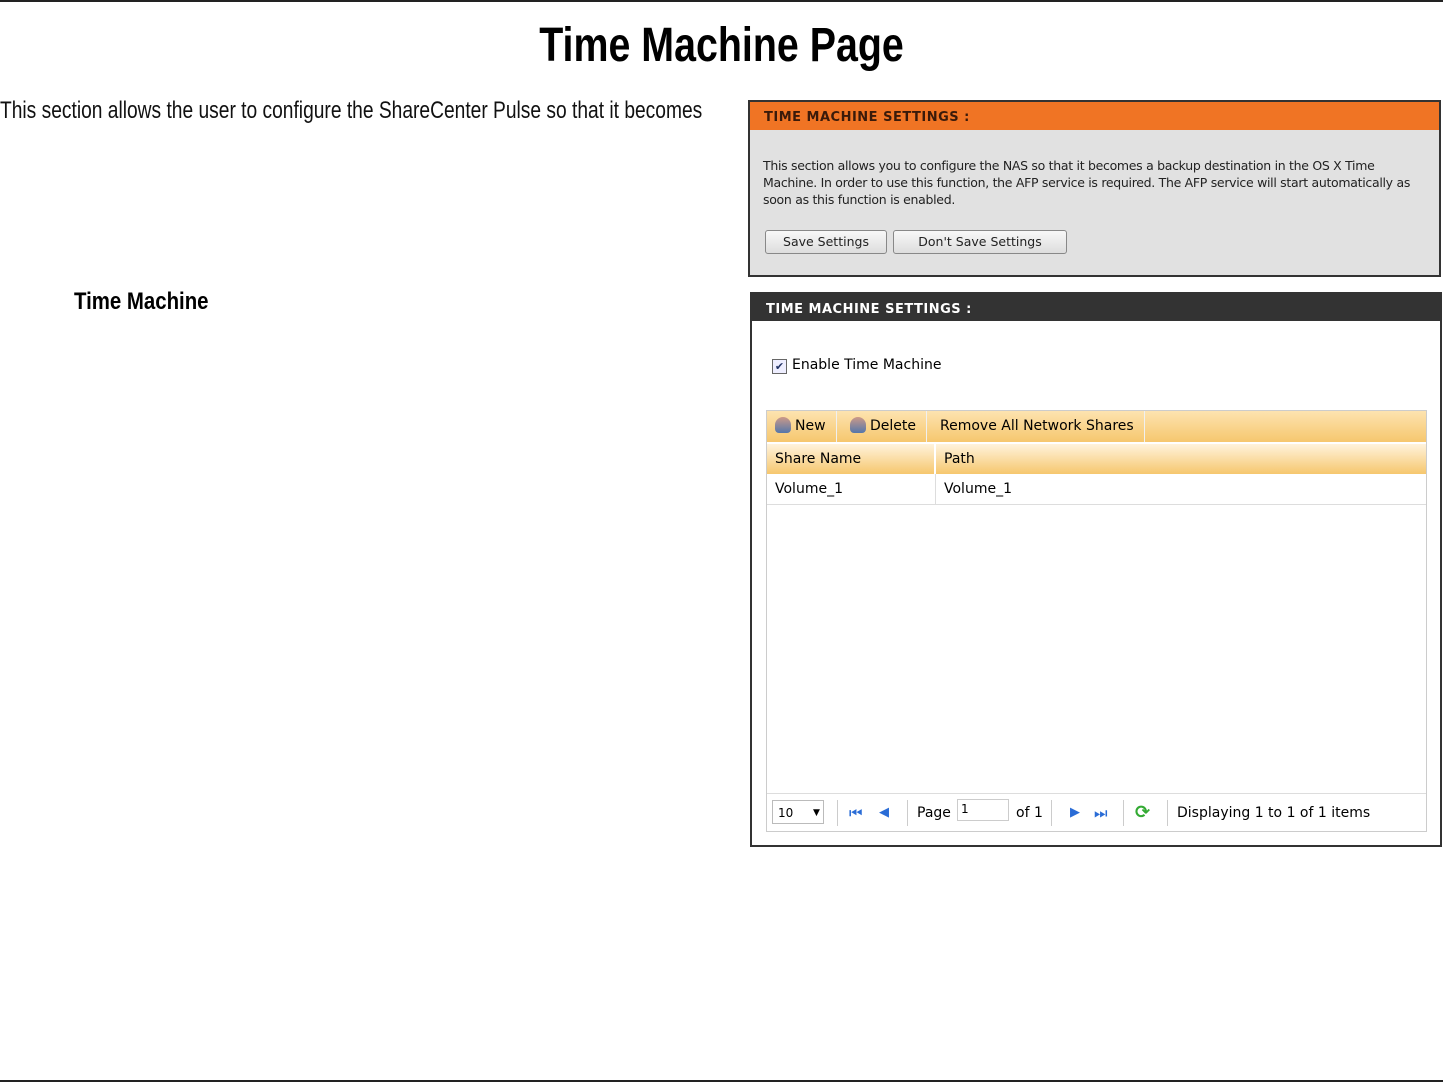 The image size is (1443, 1083). Describe the element at coordinates (141, 301) in the screenshot. I see `section-heading: Time Machine` at that location.